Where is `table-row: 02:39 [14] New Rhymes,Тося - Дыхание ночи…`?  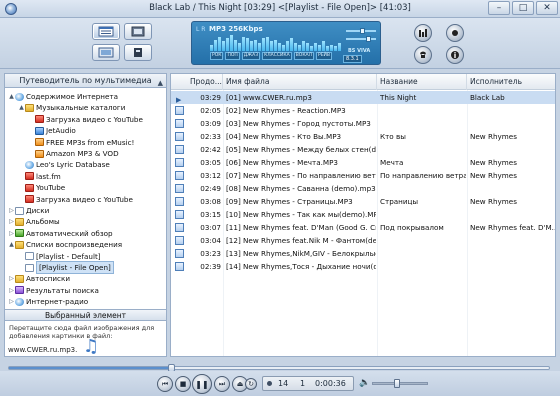
table-row: 02:39 [14] New Rhymes,Тося - Дыхание ночи… is located at coordinates (363, 266).